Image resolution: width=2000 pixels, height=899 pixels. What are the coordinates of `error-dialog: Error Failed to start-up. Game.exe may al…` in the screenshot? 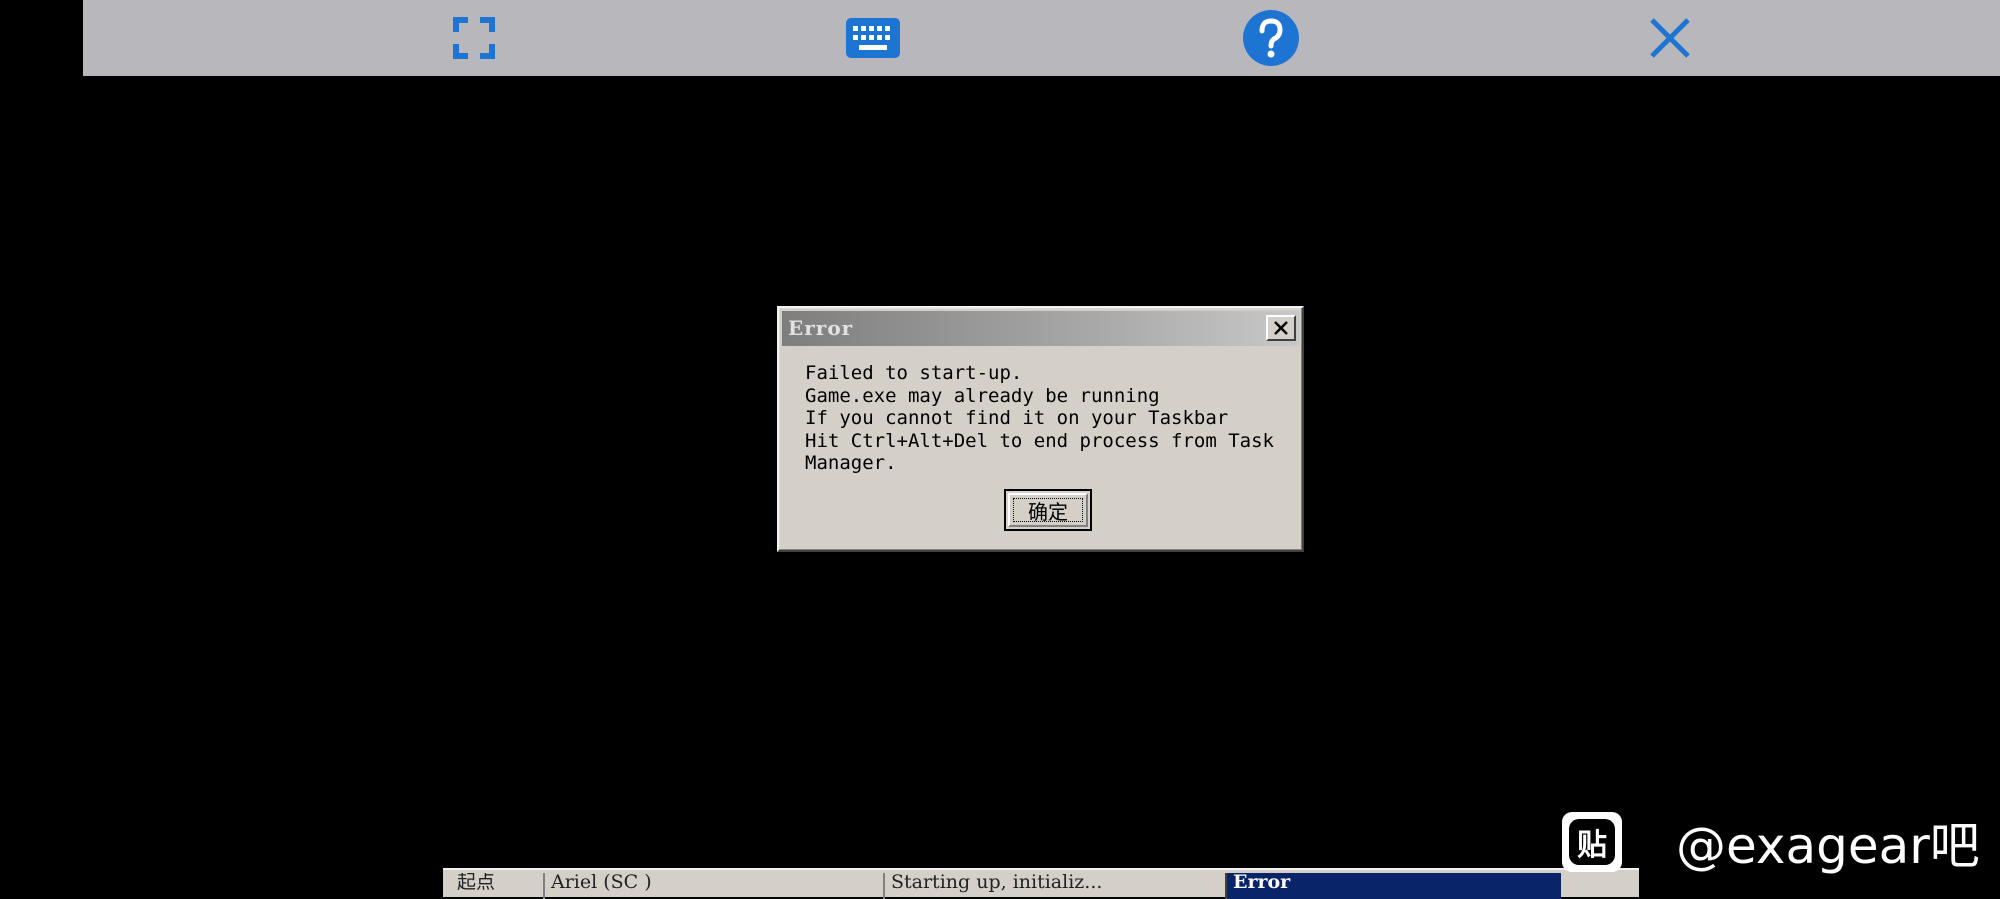 It's located at (1040, 429).